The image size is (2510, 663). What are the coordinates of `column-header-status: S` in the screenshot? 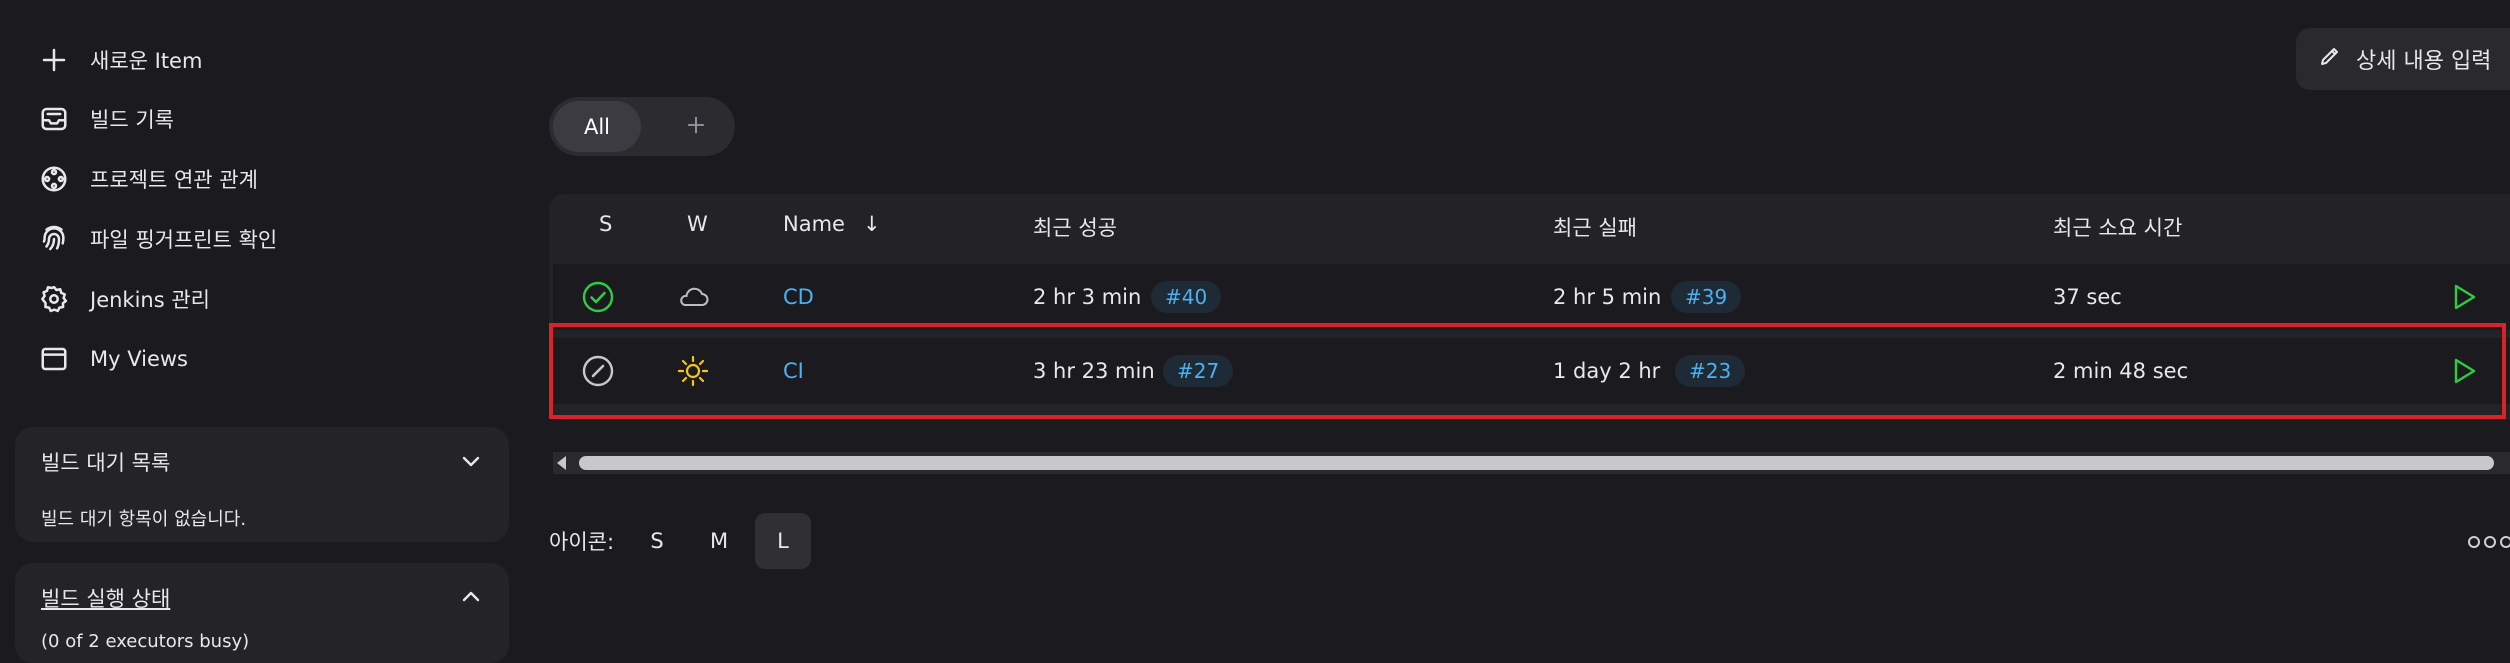 It's located at (605, 224).